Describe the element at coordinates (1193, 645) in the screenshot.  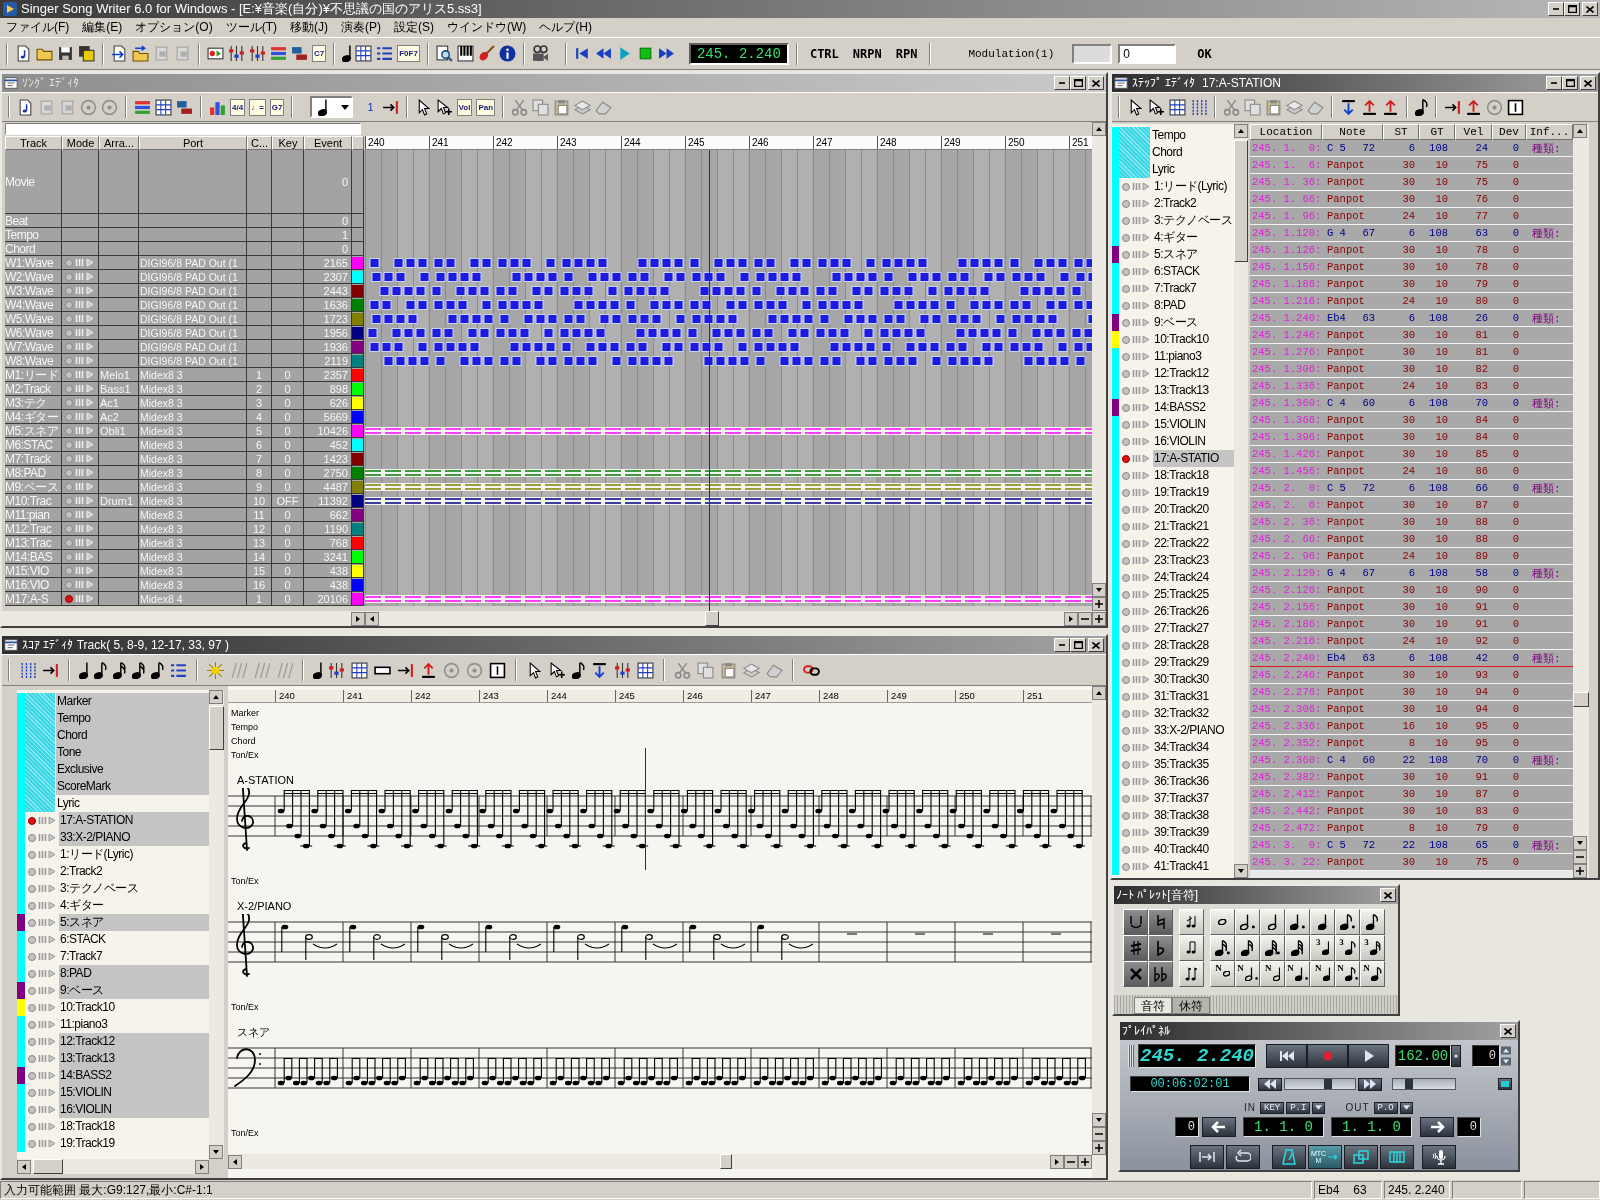
I see `track-list-item: 28:Track28` at that location.